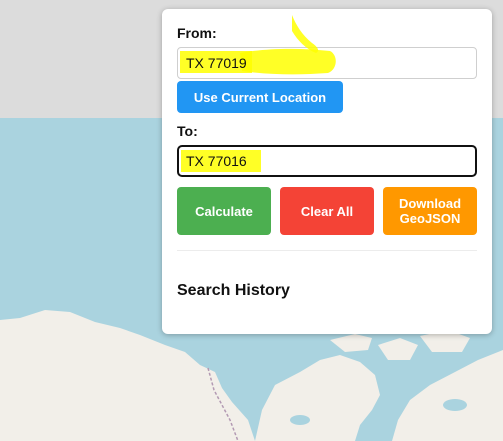  What do you see at coordinates (430, 218) in the screenshot?
I see `download-label-line2: GeoJSON` at bounding box center [430, 218].